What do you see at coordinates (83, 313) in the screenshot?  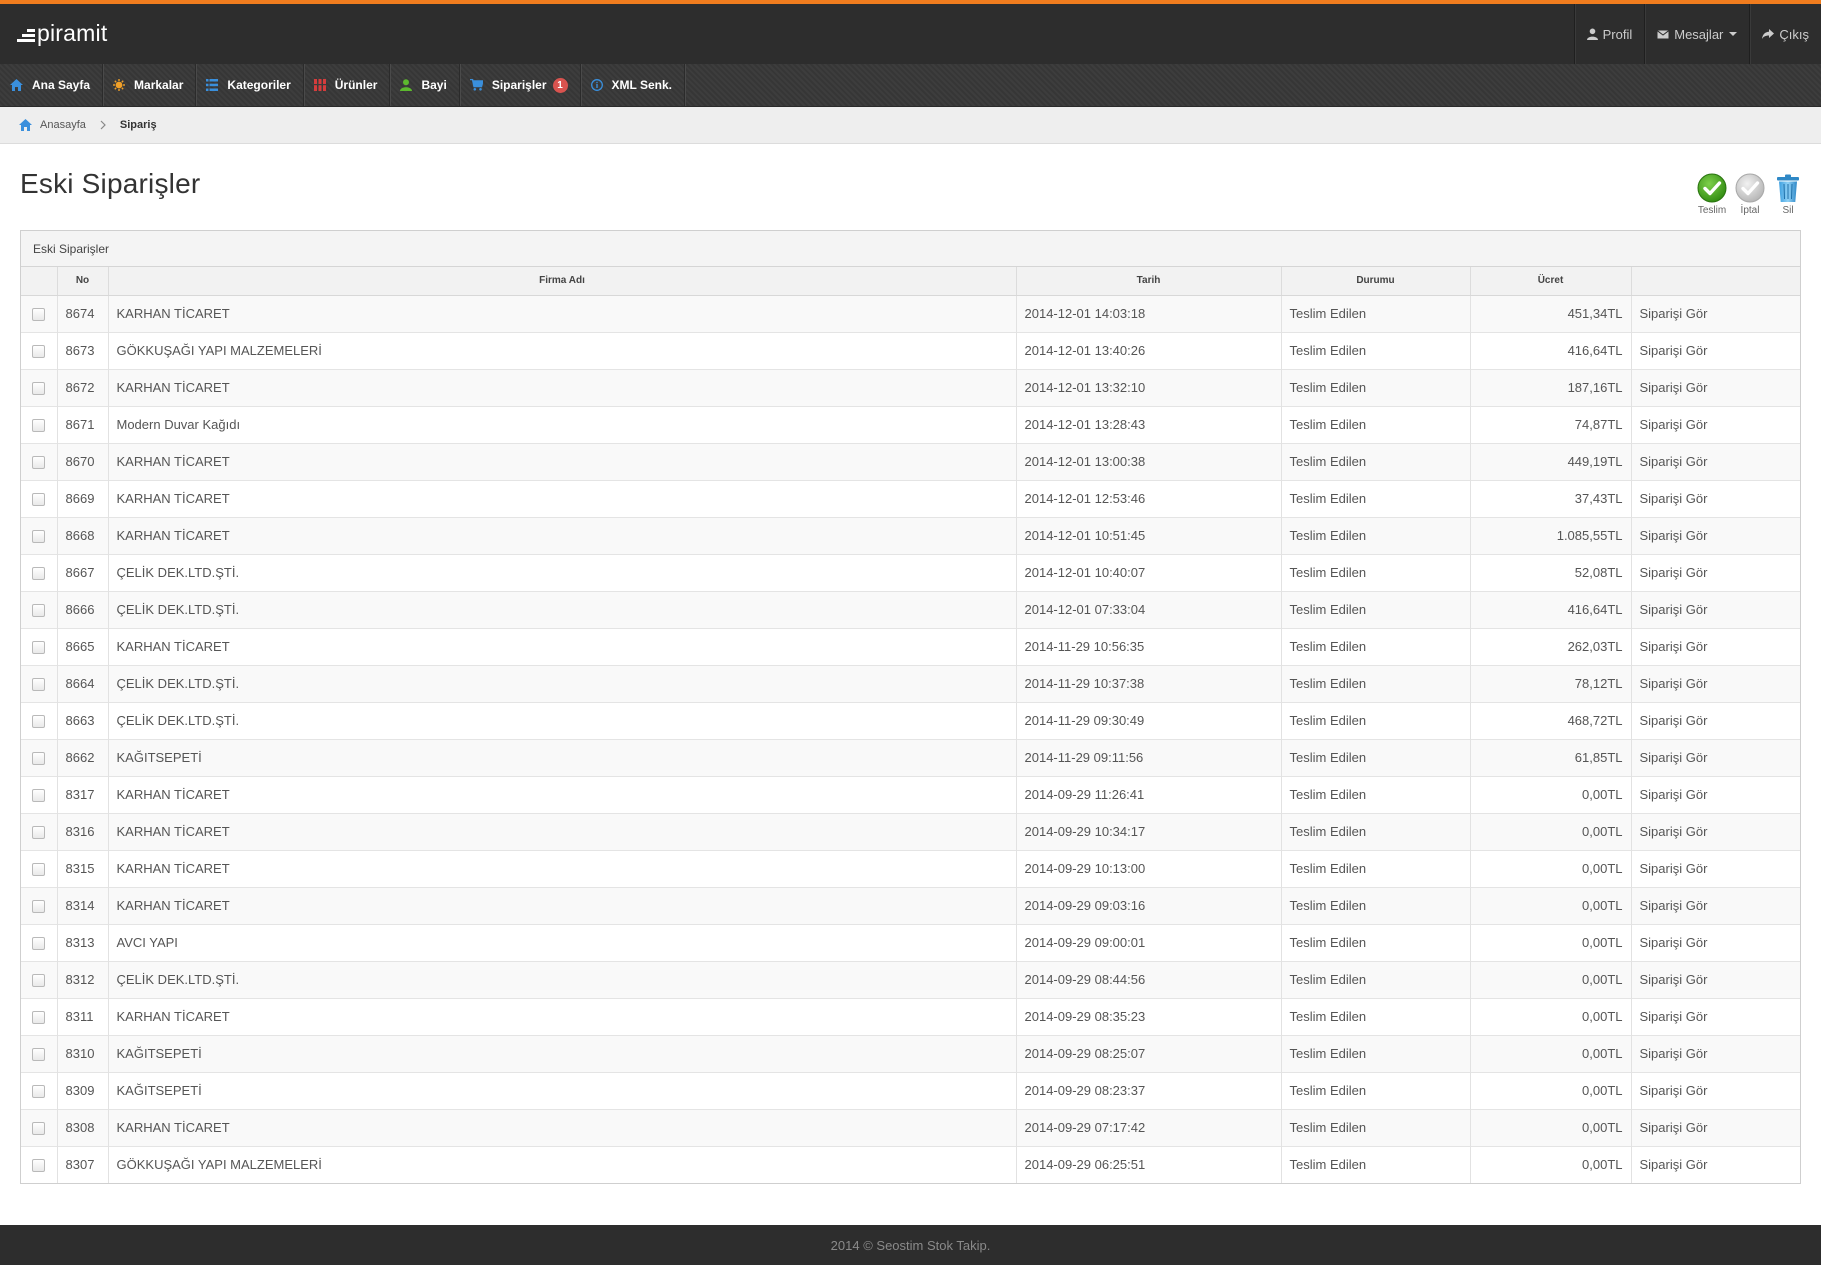 I see `order-no: 8674` at bounding box center [83, 313].